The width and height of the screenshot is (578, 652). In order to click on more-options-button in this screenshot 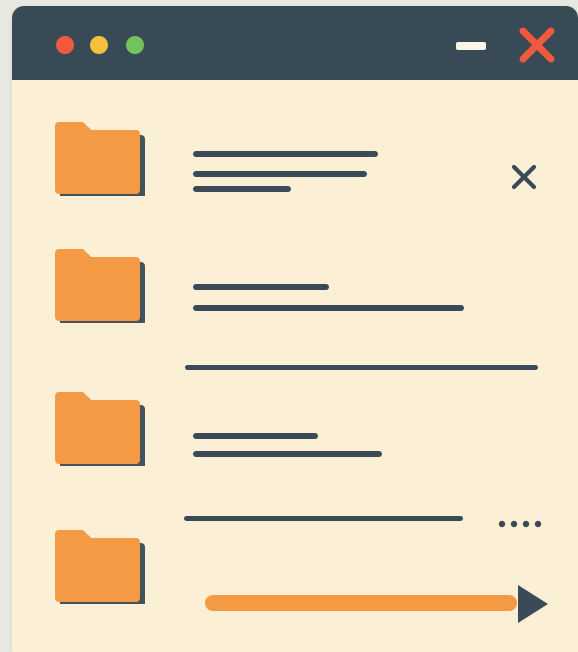, I will do `click(524, 523)`.